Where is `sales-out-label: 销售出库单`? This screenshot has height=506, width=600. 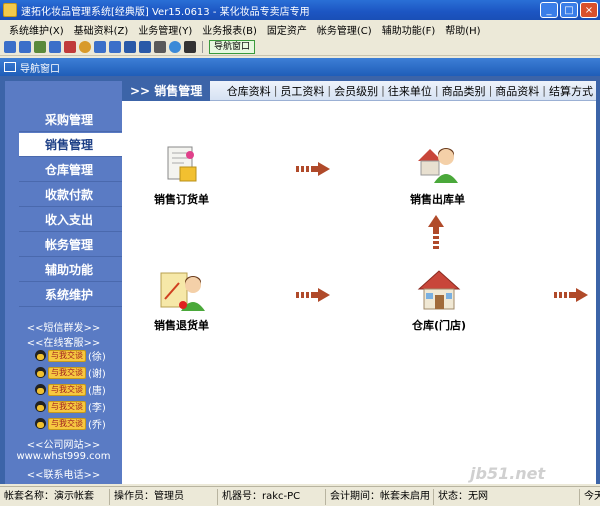
sales-out-label: 销售出库单 is located at coordinates (437, 199).